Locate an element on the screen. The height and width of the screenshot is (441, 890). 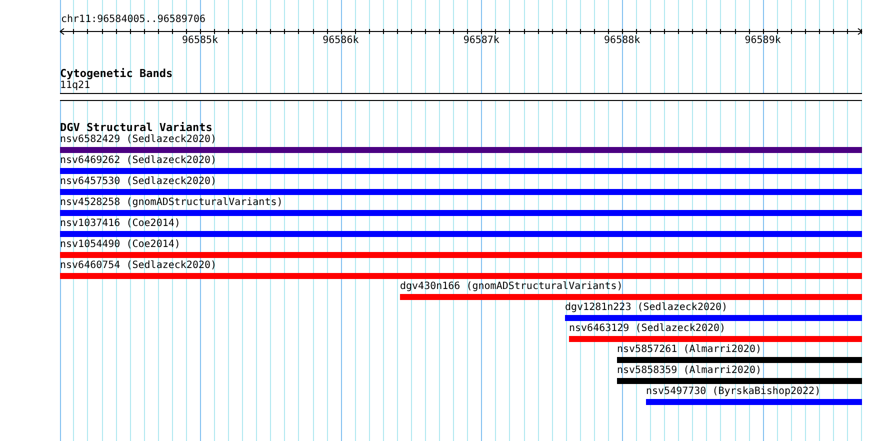
track-title: Cytogenetic Bands is located at coordinates (116, 73).